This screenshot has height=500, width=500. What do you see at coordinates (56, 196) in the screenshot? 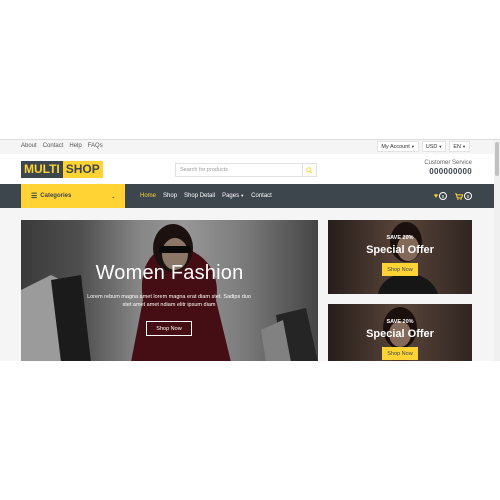
I see `categories-label: Categories` at bounding box center [56, 196].